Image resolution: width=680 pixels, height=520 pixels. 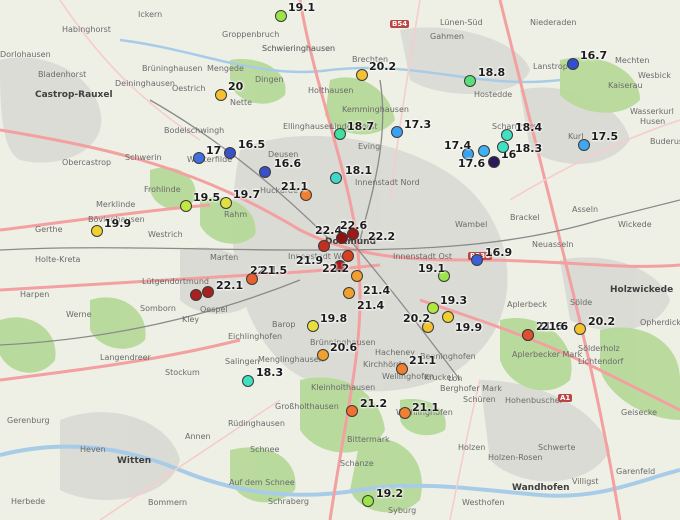 I want to click on place-label: Westhofen, so click(x=483, y=502).